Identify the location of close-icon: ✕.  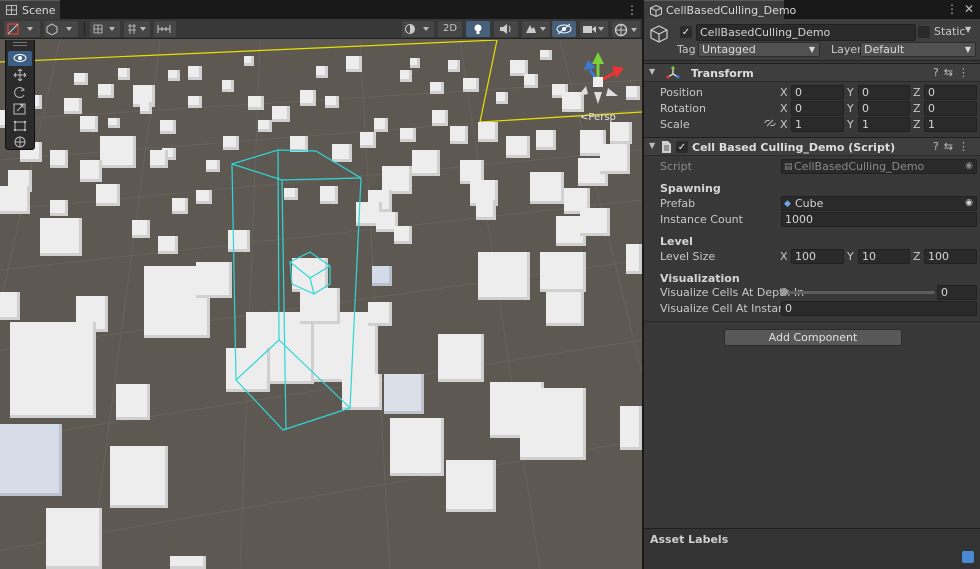
(969, 9).